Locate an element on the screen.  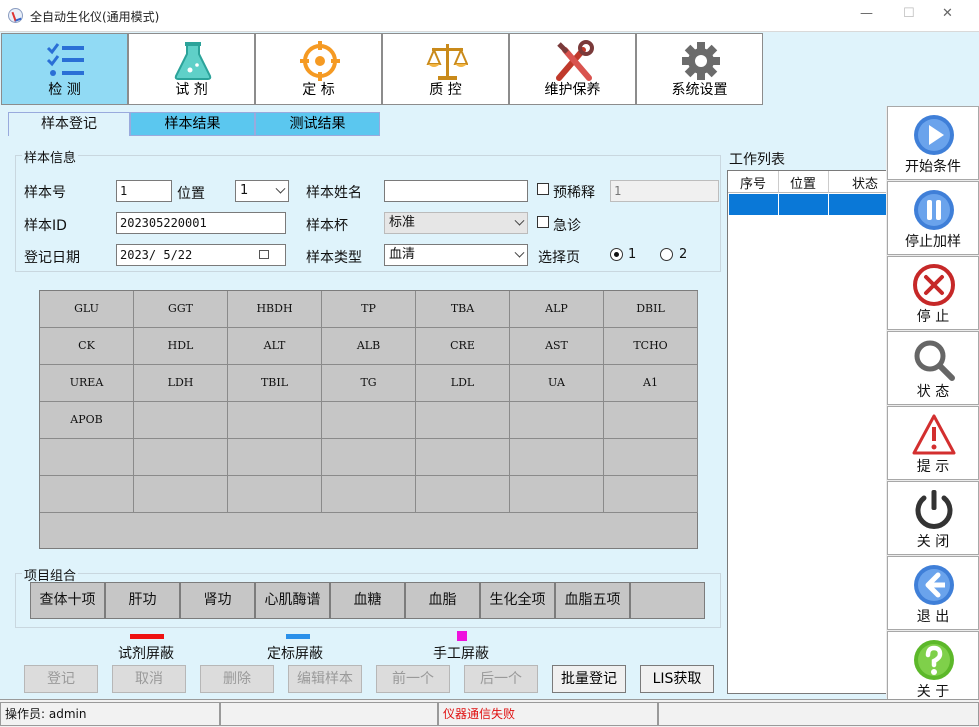
test-item-ldh: LDH is located at coordinates (181, 383).